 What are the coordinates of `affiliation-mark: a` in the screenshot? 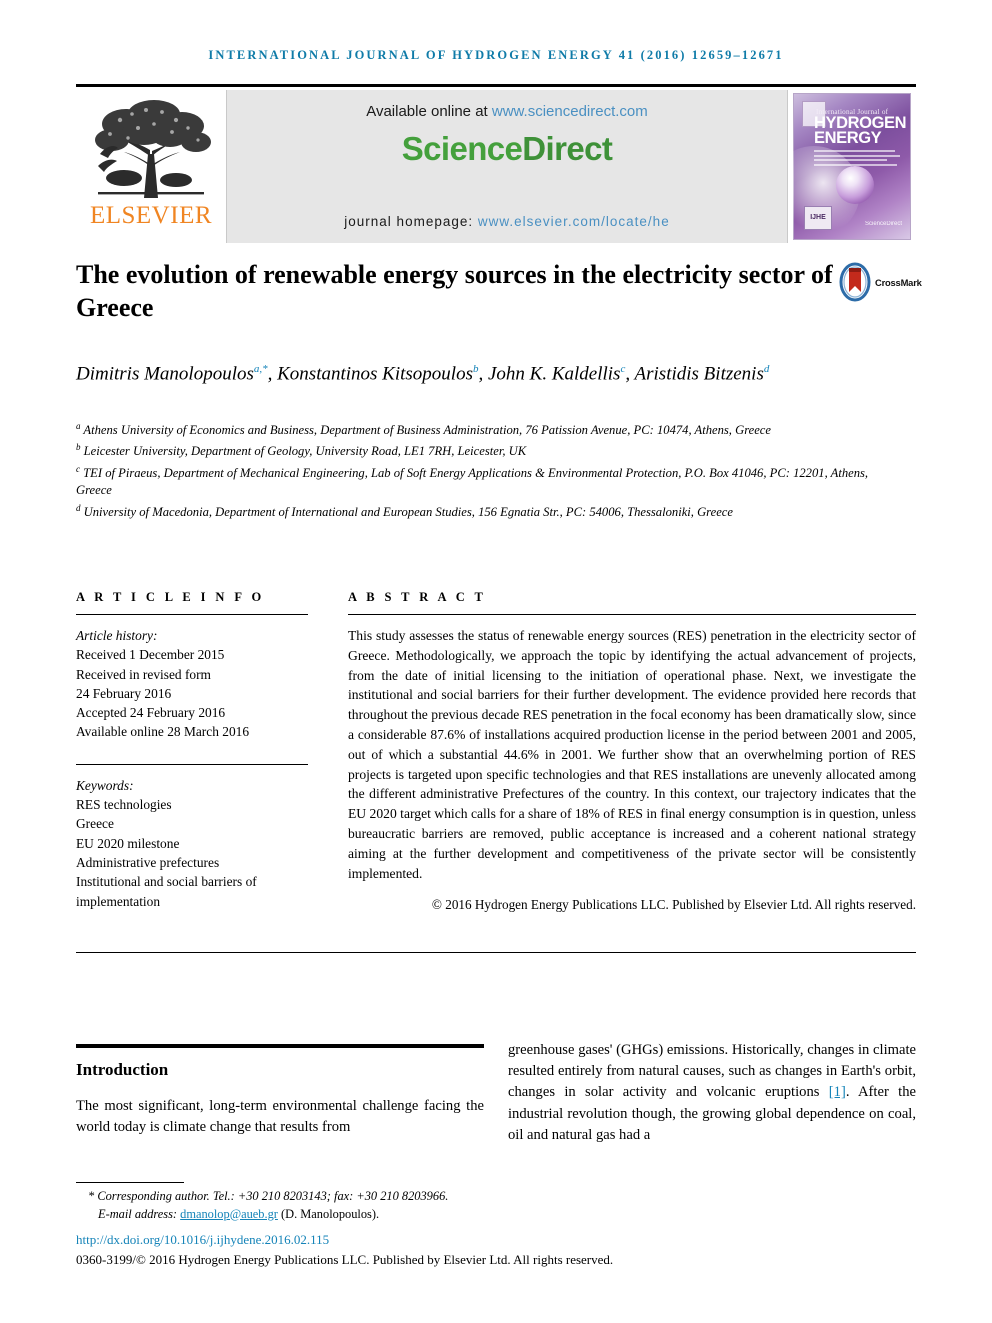 It's located at (78, 426).